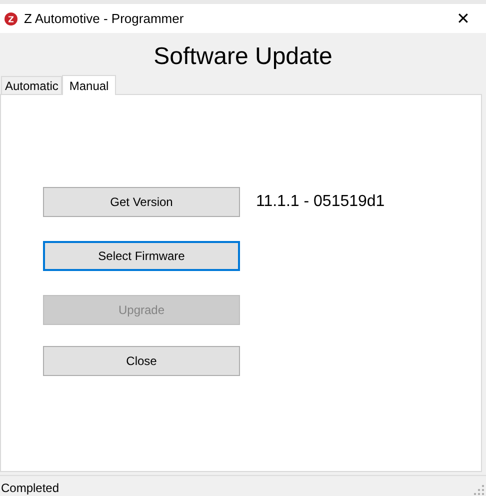 This screenshot has width=486, height=496. Describe the element at coordinates (11, 19) in the screenshot. I see `app-logo-icon` at that location.